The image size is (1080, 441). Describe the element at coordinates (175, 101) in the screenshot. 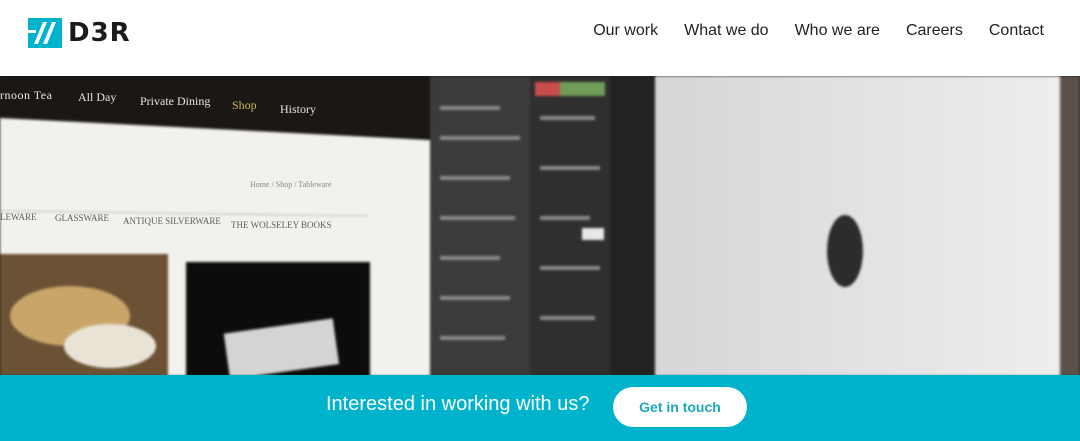

I see `screen-nav-item: Private Dining` at that location.